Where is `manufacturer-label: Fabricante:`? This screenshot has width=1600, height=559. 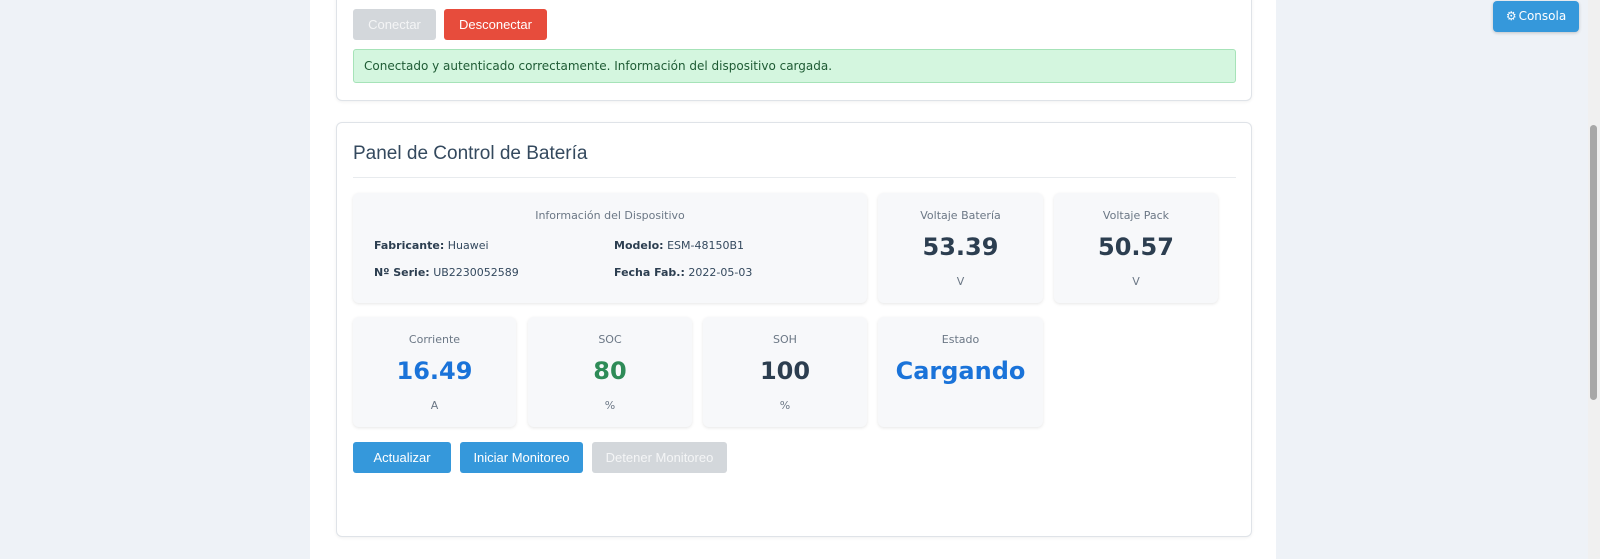 manufacturer-label: Fabricante: is located at coordinates (409, 245).